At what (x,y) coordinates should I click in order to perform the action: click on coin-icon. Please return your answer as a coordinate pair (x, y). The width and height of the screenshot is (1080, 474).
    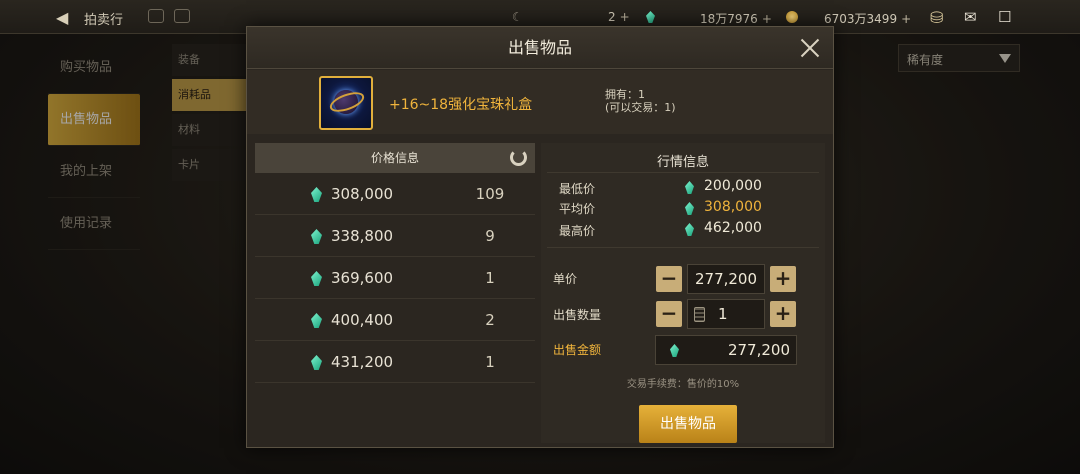
    Looking at the image, I should click on (792, 18).